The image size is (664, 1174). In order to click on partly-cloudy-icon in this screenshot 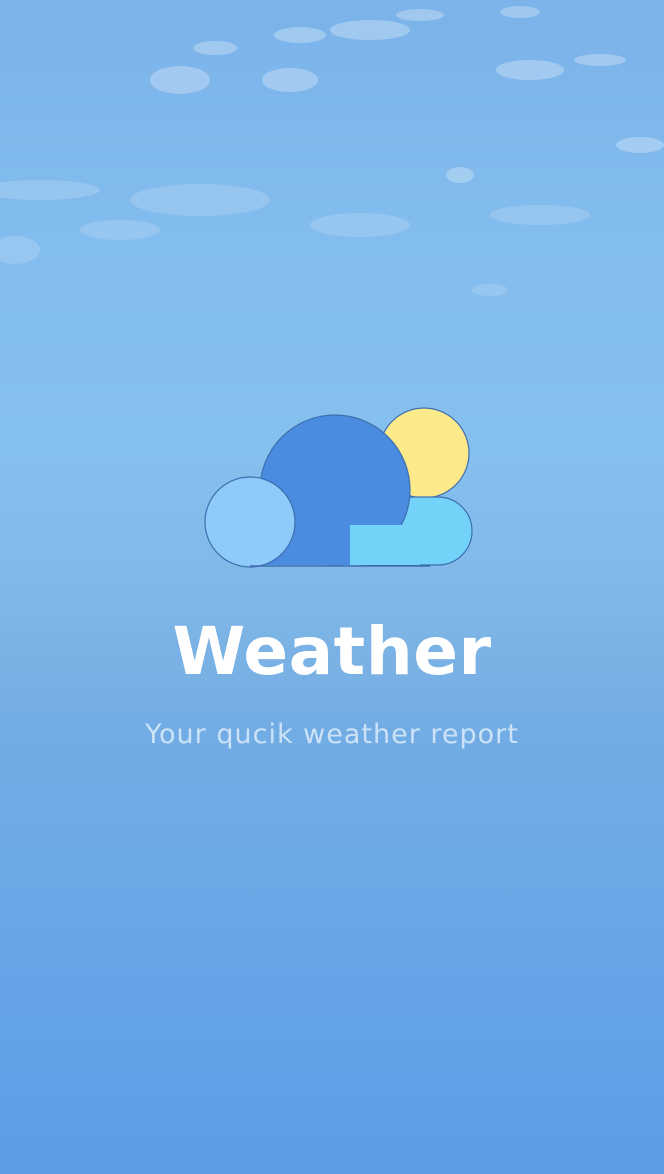, I will do `click(338, 487)`.